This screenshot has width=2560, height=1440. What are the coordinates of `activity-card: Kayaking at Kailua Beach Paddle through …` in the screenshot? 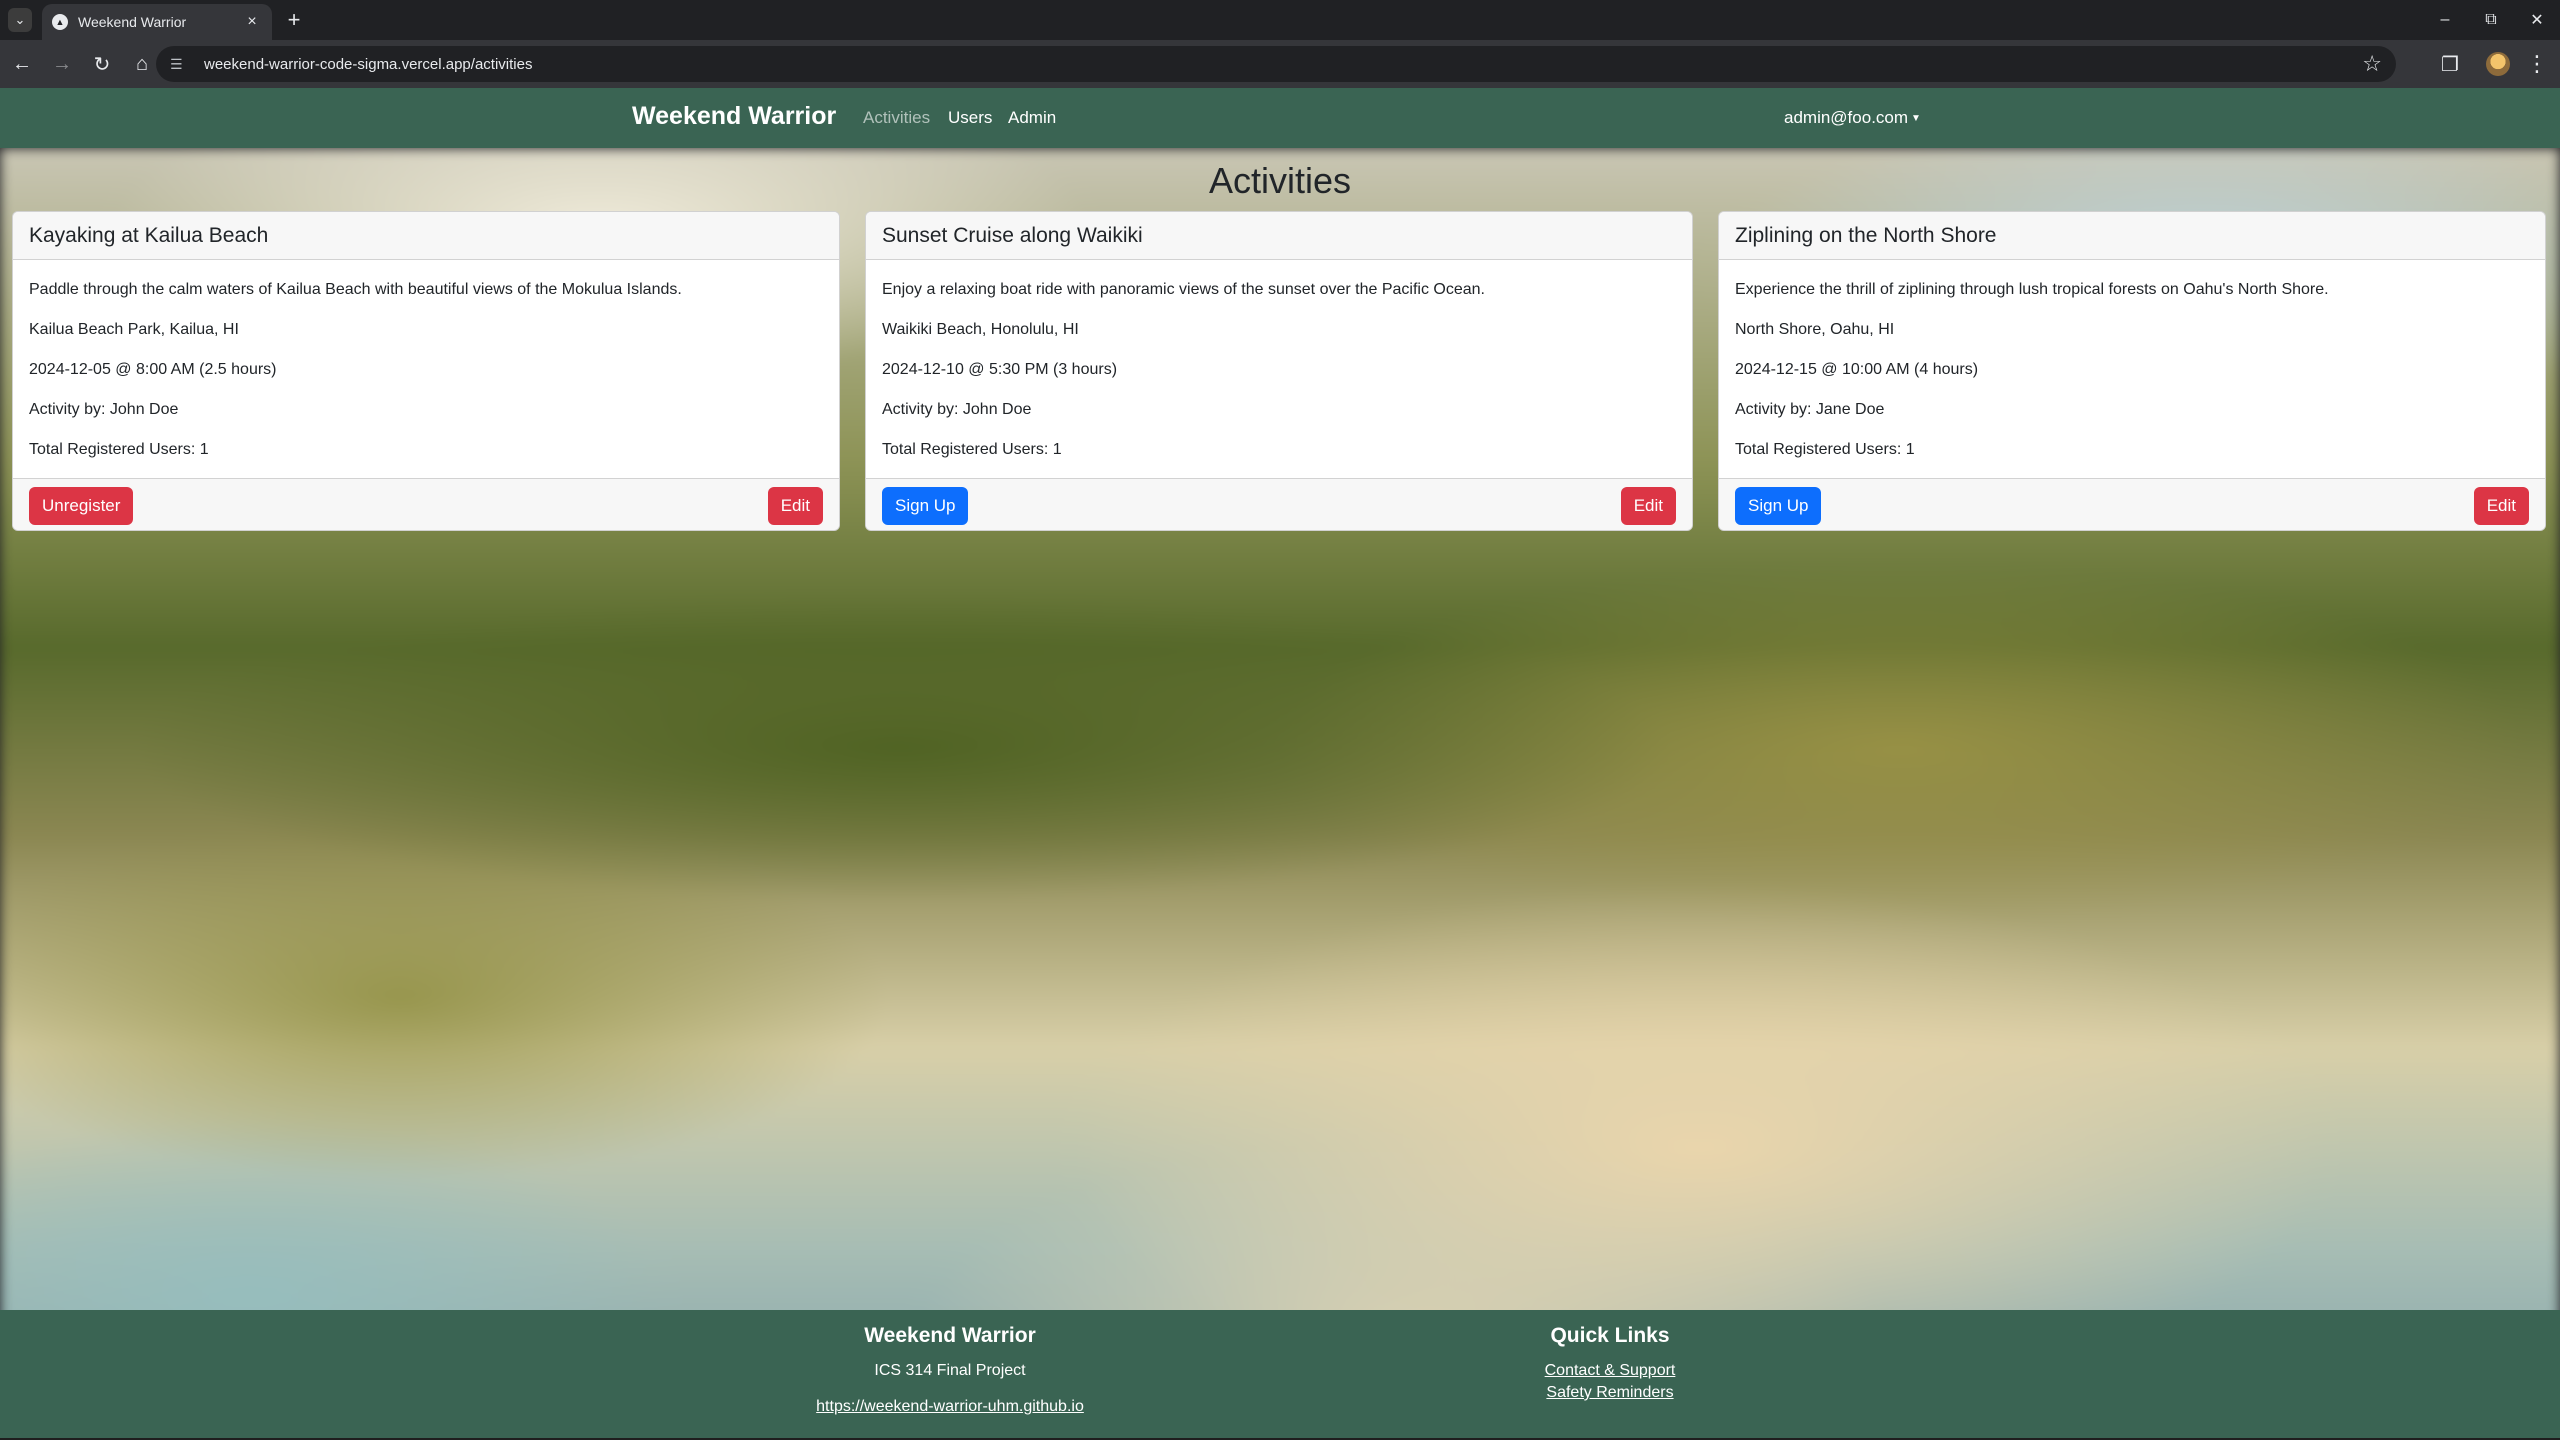 It's located at (426, 371).